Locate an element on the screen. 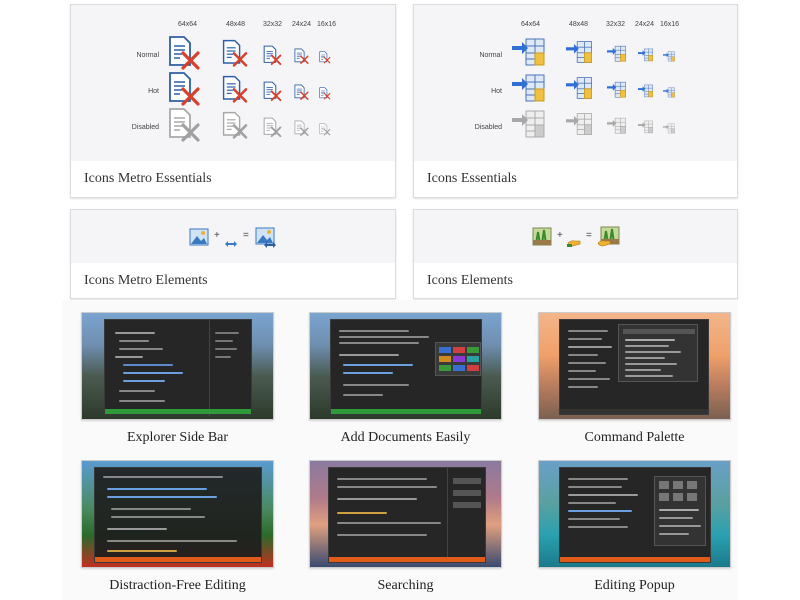 Image resolution: width=800 pixels, height=600 pixels. screenshot-caption: Distraction-Free Editing is located at coordinates (177, 585).